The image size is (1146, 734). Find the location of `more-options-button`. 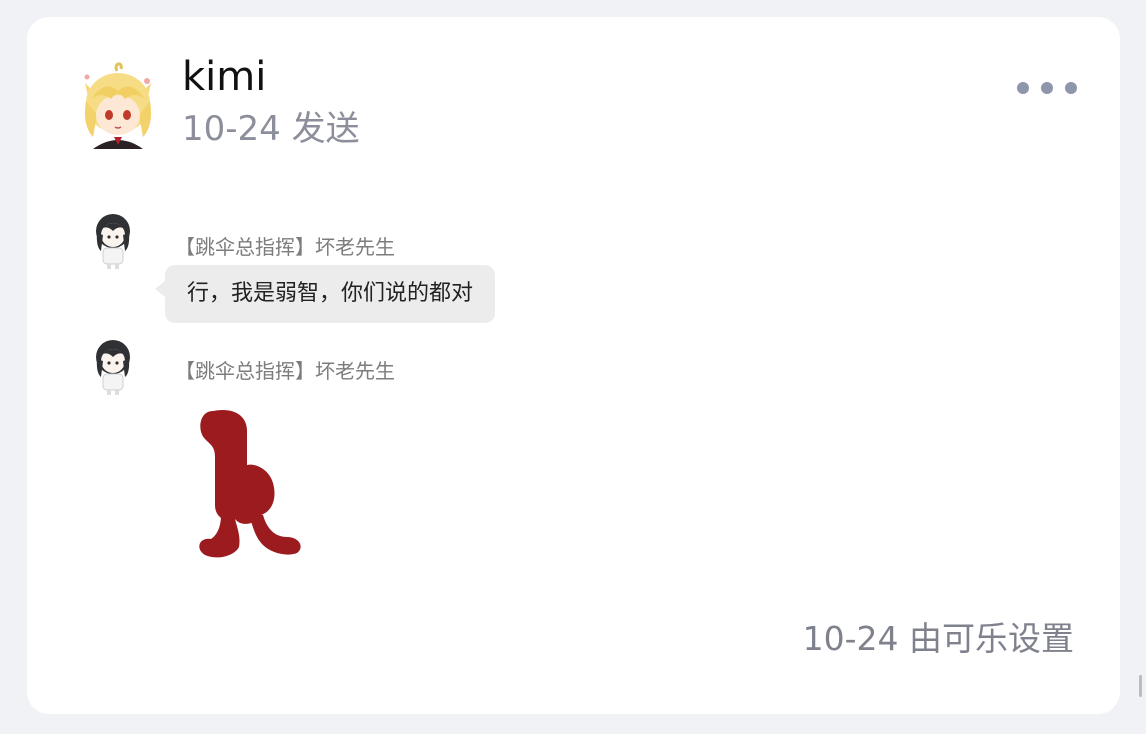

more-options-button is located at coordinates (1047, 88).